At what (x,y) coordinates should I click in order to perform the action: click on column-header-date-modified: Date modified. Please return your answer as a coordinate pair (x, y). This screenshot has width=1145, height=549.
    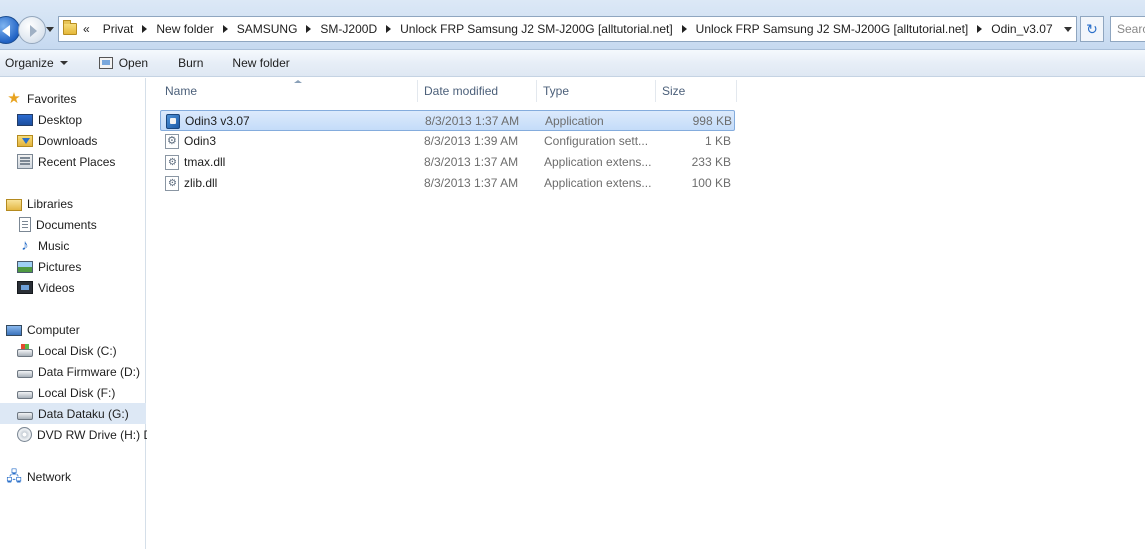
    Looking at the image, I should click on (477, 91).